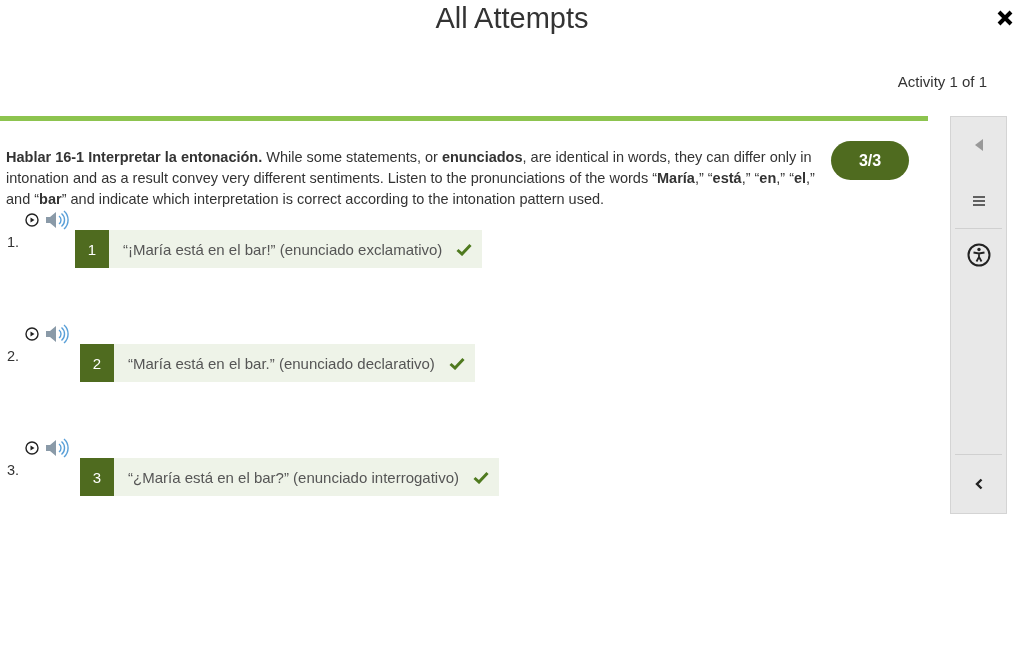  I want to click on score-badge: 3/3, so click(870, 160).